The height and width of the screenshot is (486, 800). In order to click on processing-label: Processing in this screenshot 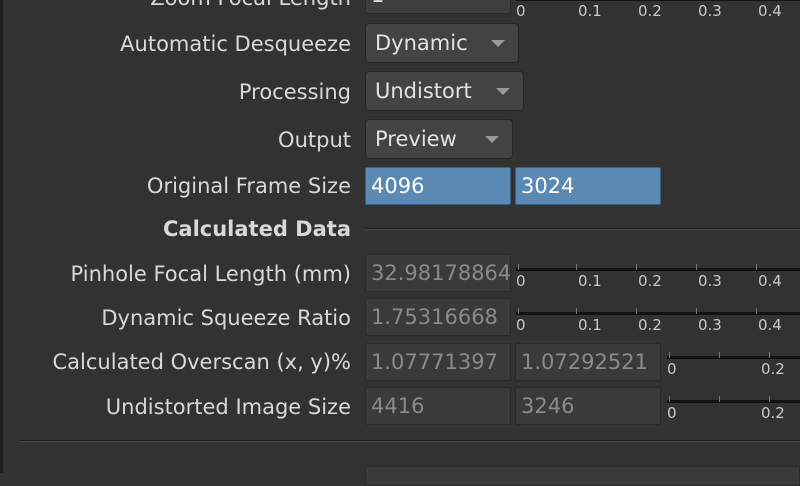, I will do `click(294, 92)`.